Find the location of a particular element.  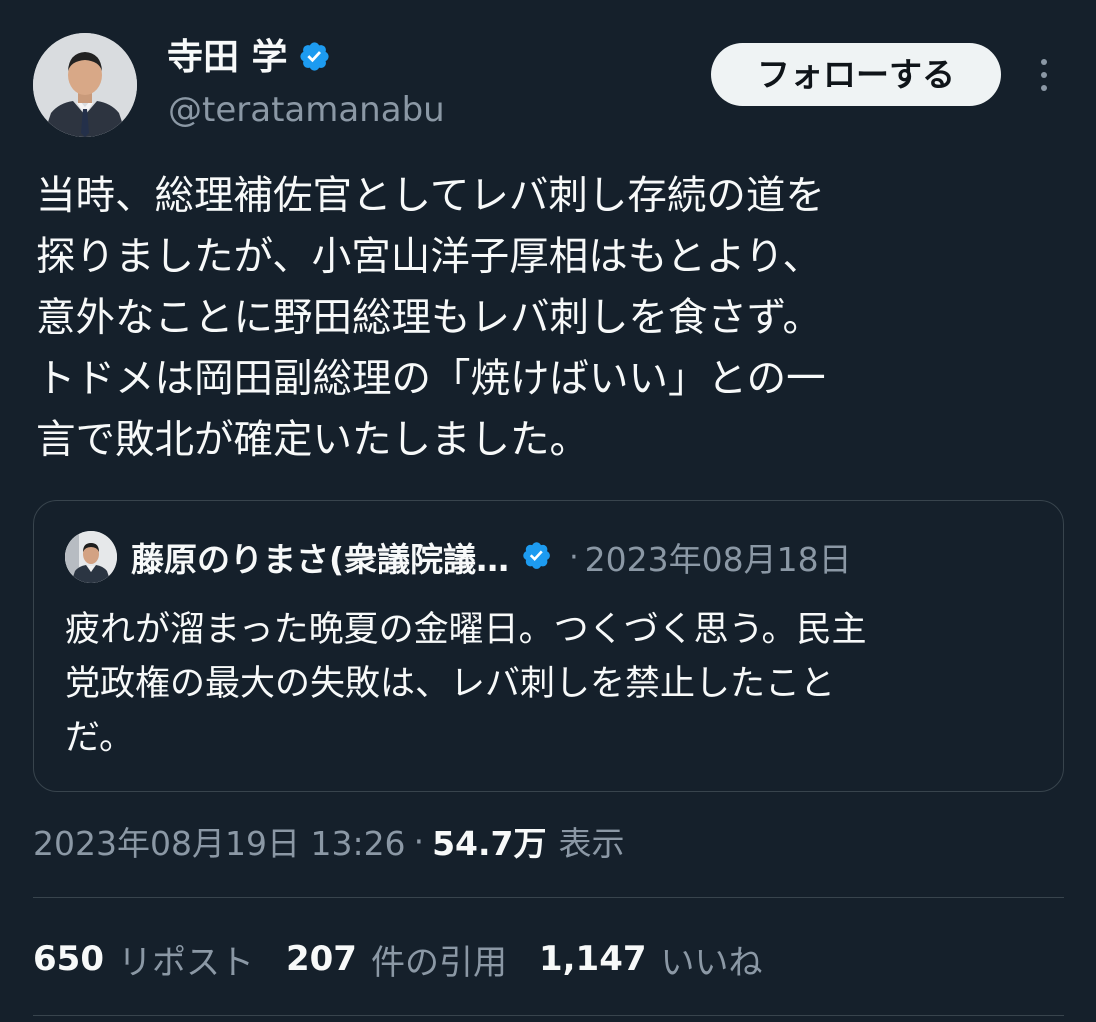

engagement-stats: 650 リポスト 207 件の引用 1,147 いいね is located at coordinates (414, 959).